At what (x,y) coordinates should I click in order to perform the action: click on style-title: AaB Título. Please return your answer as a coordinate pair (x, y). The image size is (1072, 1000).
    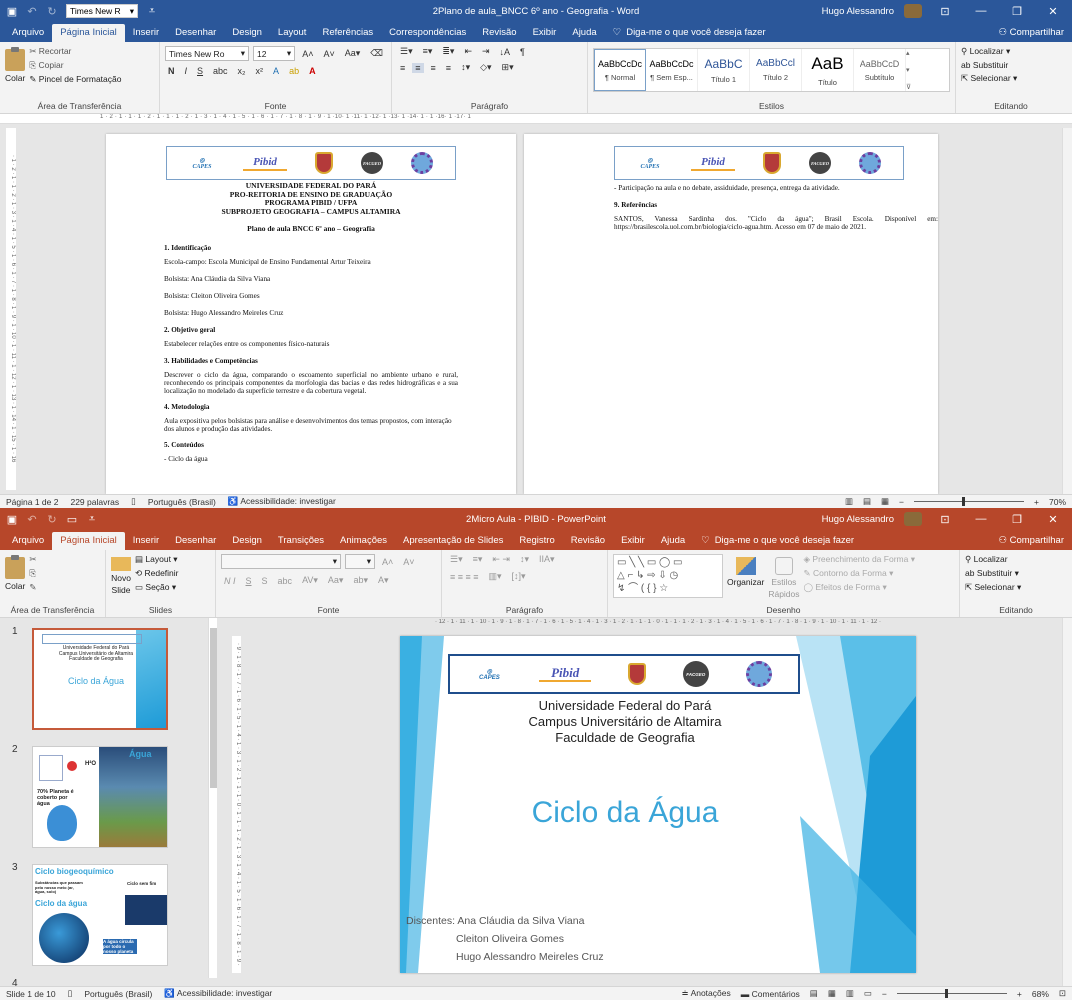
    Looking at the image, I should click on (828, 70).